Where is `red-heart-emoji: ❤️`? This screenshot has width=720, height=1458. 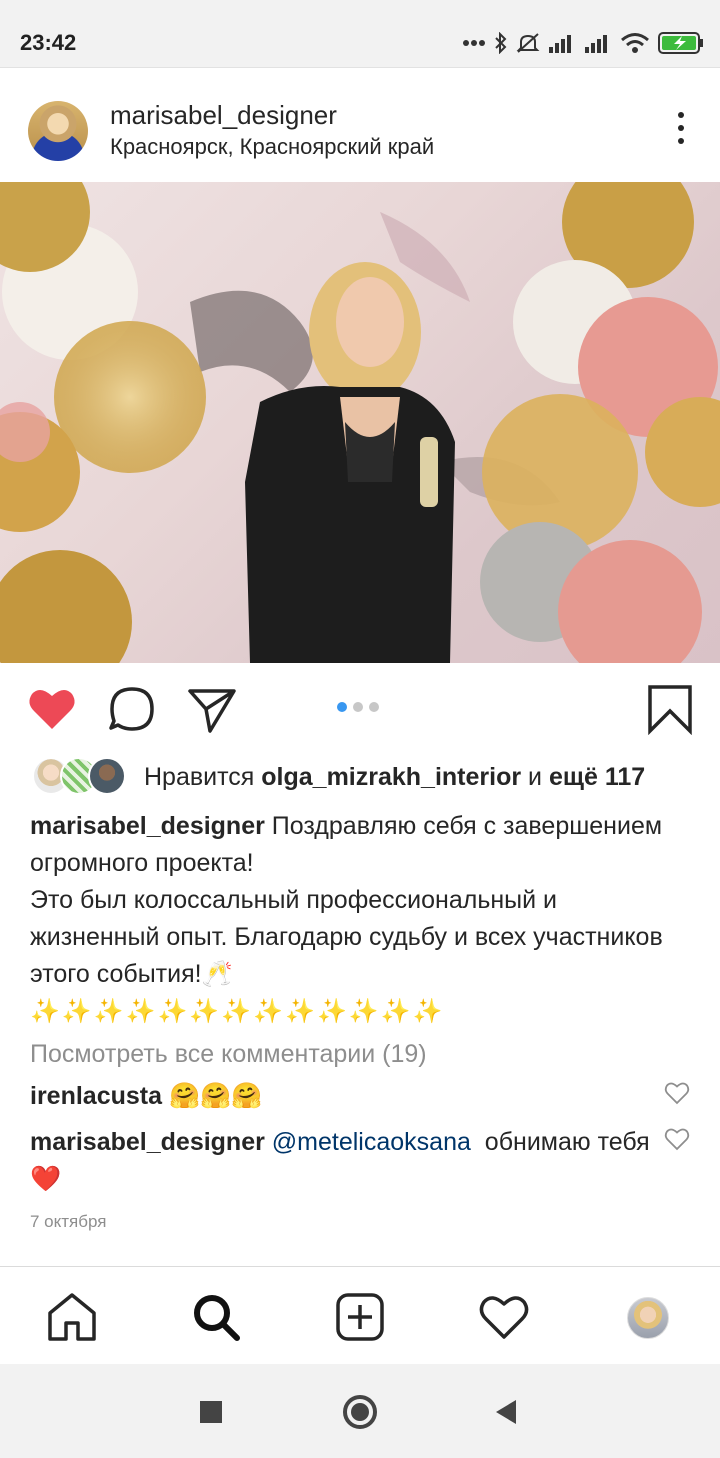 red-heart-emoji: ❤️ is located at coordinates (46, 1179).